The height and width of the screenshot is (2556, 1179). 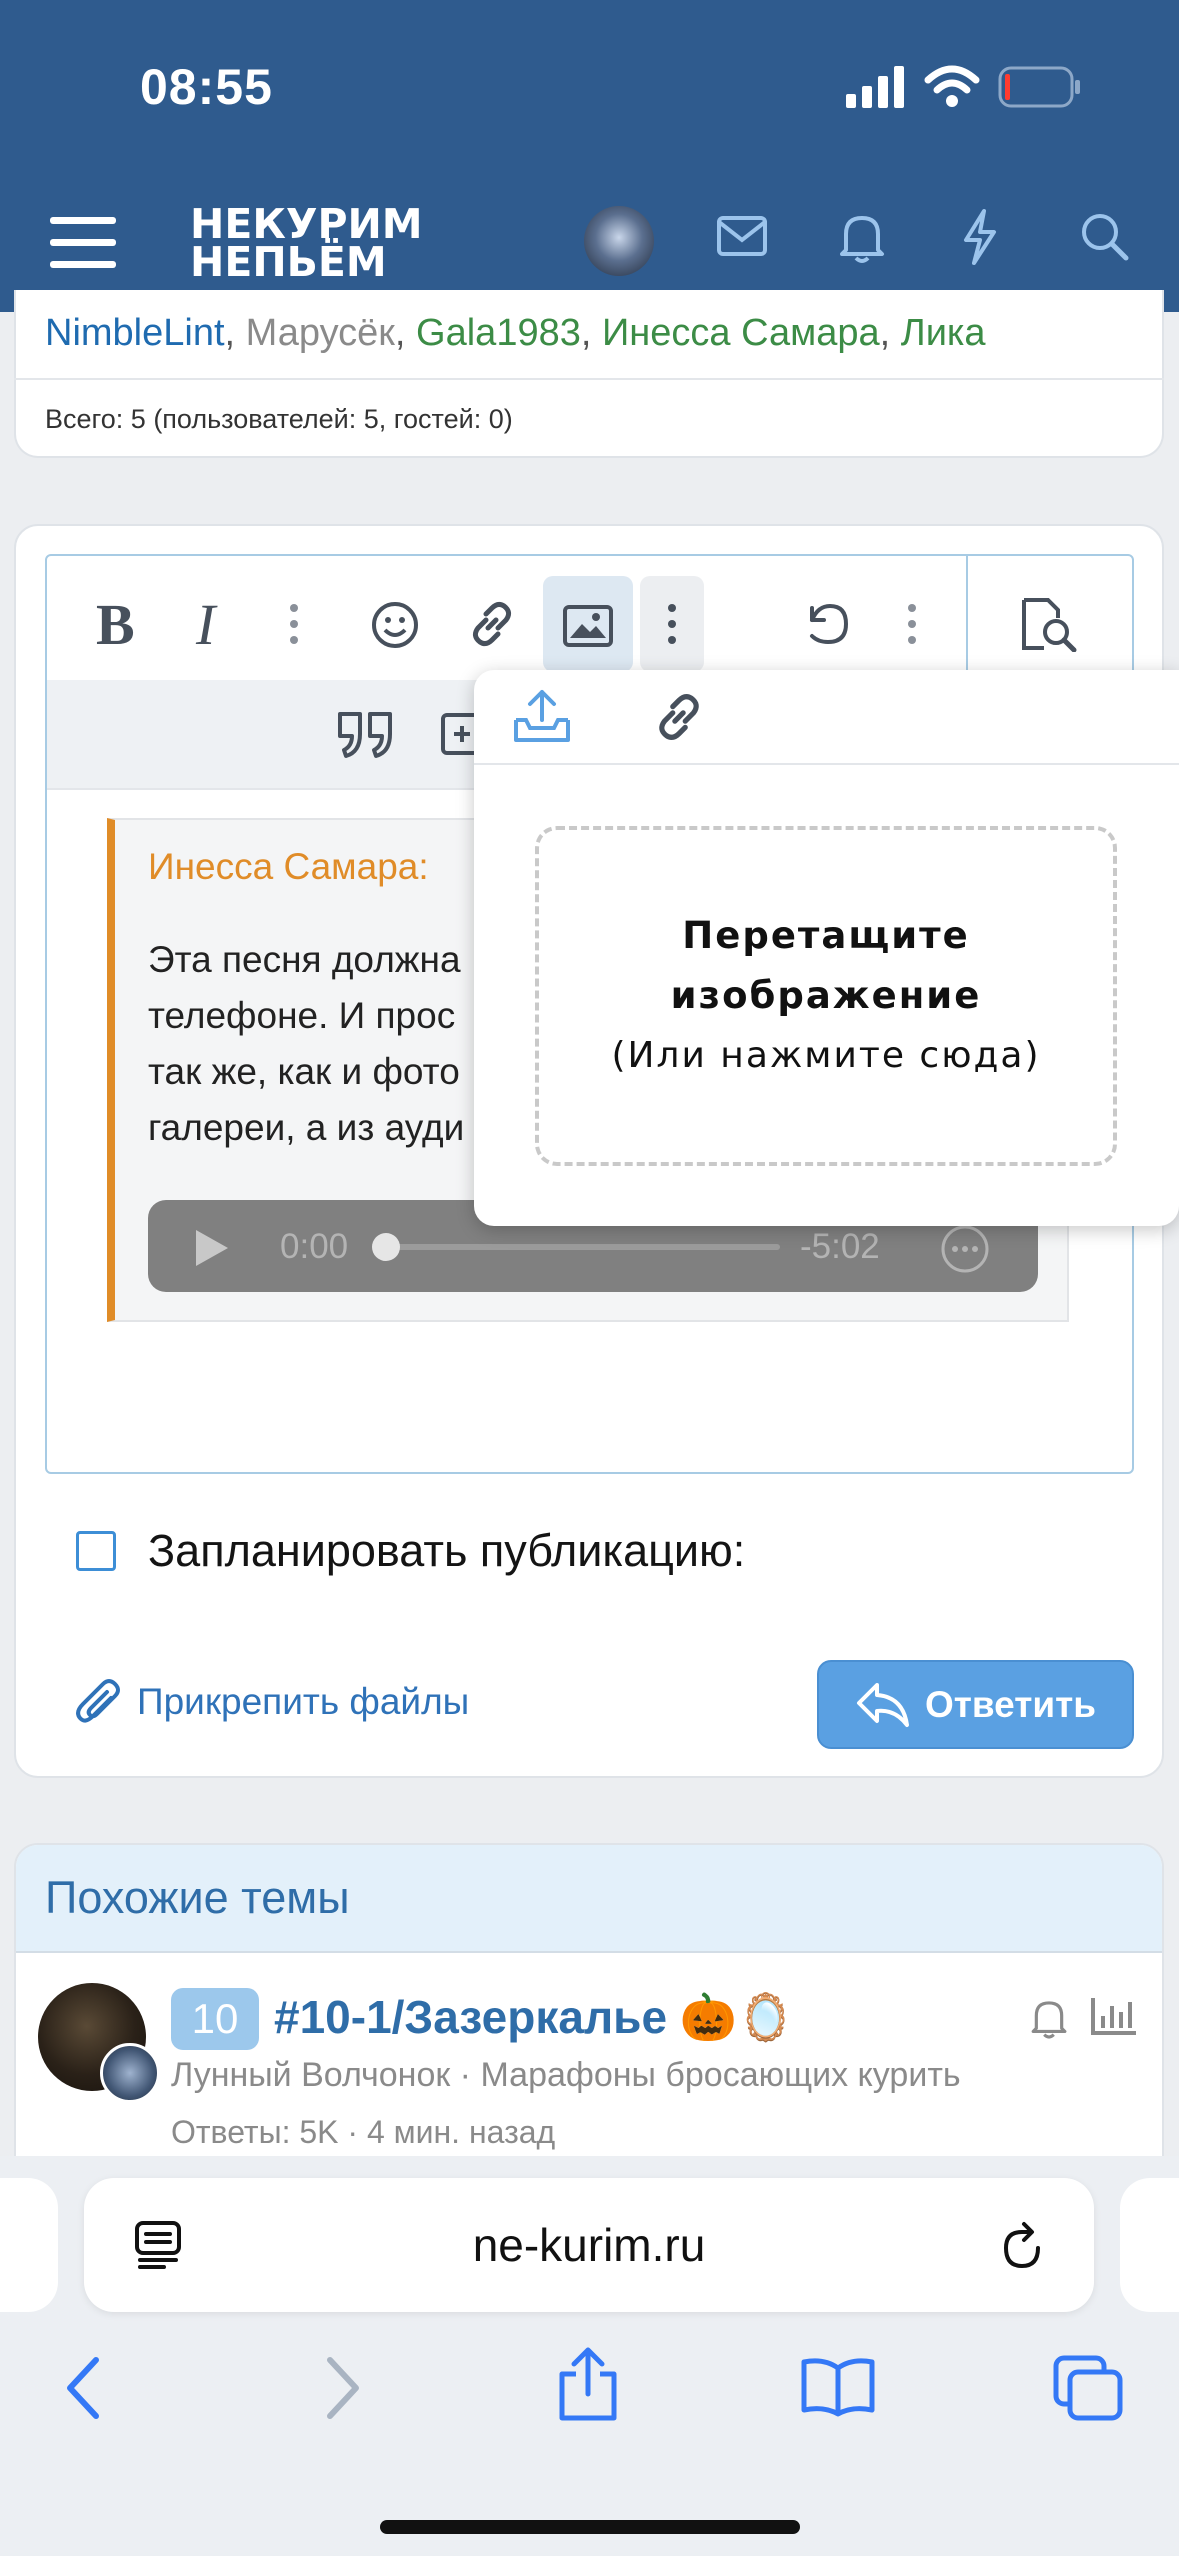 I want to click on online-user: Марусёк, so click(x=320, y=333).